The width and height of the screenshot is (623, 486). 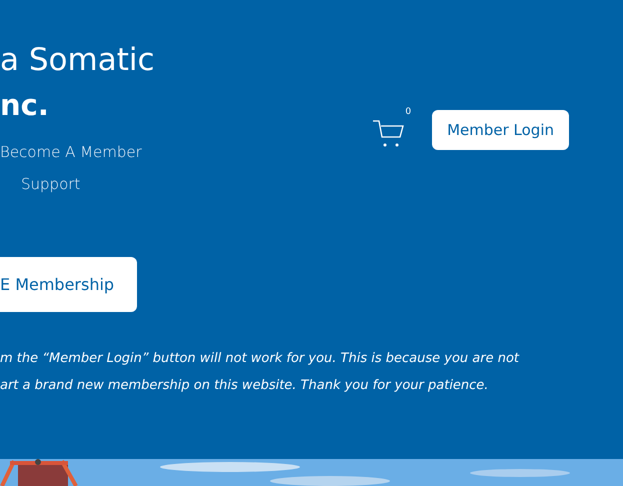 What do you see at coordinates (500, 130) in the screenshot?
I see `member-login-button: Member Login` at bounding box center [500, 130].